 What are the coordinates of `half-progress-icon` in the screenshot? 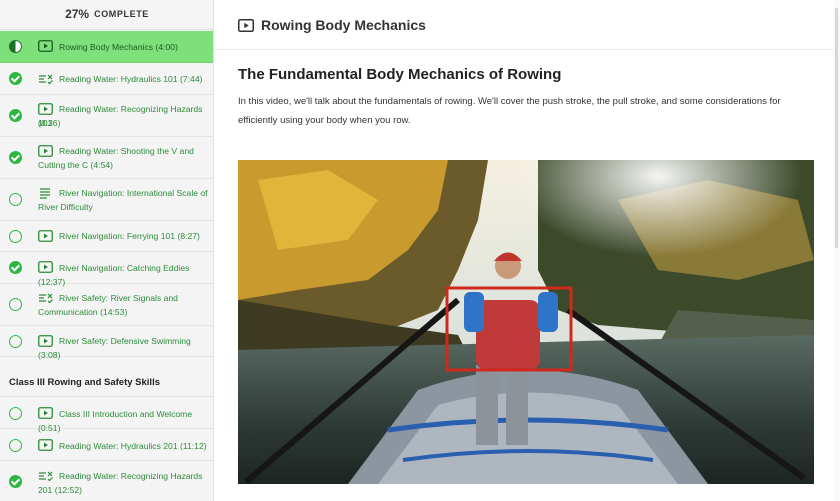 It's located at (15, 46).